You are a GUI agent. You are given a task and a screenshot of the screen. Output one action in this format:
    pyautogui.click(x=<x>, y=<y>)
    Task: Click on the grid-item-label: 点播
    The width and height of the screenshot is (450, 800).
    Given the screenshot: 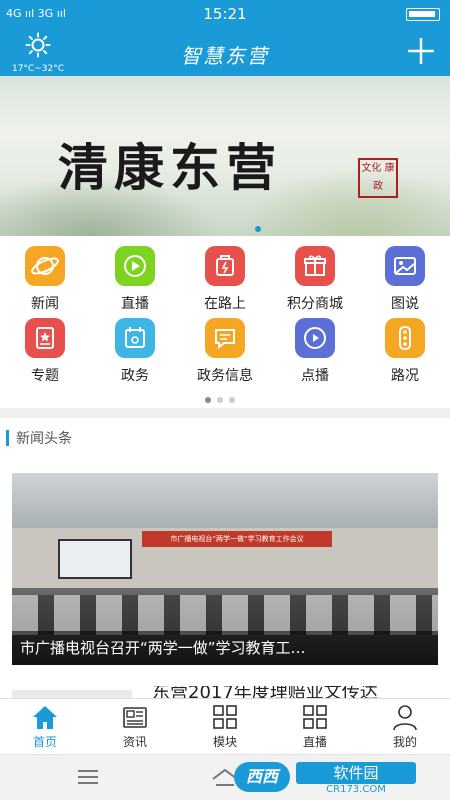 What is the action you would take?
    pyautogui.click(x=315, y=376)
    